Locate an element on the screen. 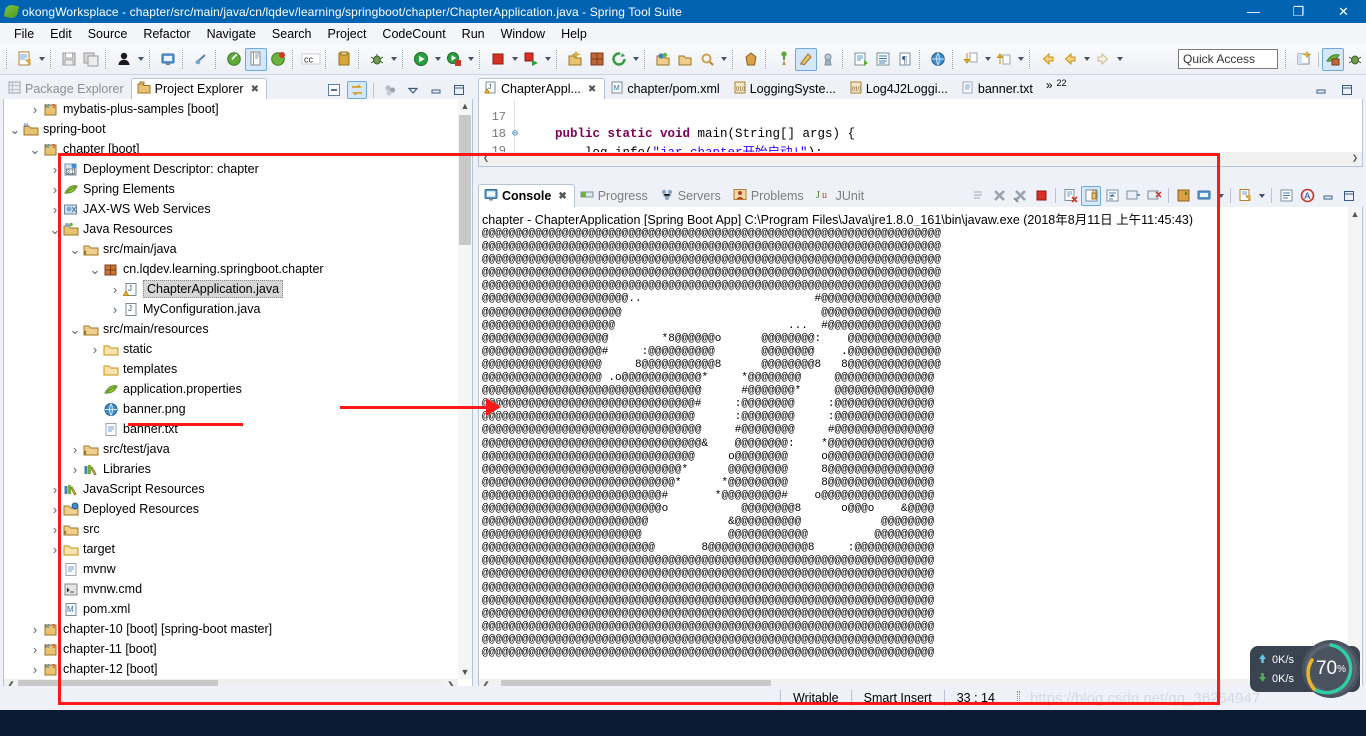  search-icon is located at coordinates (707, 59).